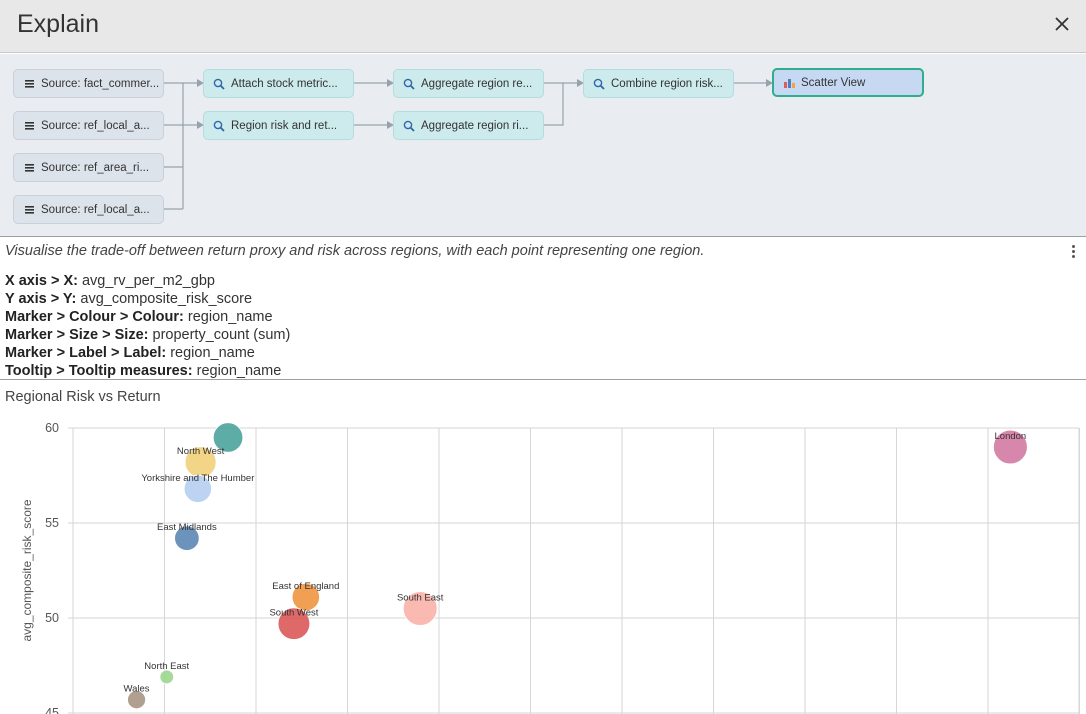  Describe the element at coordinates (52, 428) in the screenshot. I see `y-tick-label: 60` at that location.